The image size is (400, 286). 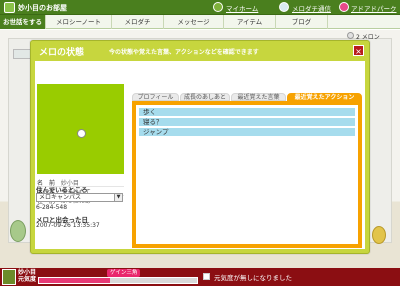 I want to click on residence-code: 6-284-548, so click(x=52, y=207).